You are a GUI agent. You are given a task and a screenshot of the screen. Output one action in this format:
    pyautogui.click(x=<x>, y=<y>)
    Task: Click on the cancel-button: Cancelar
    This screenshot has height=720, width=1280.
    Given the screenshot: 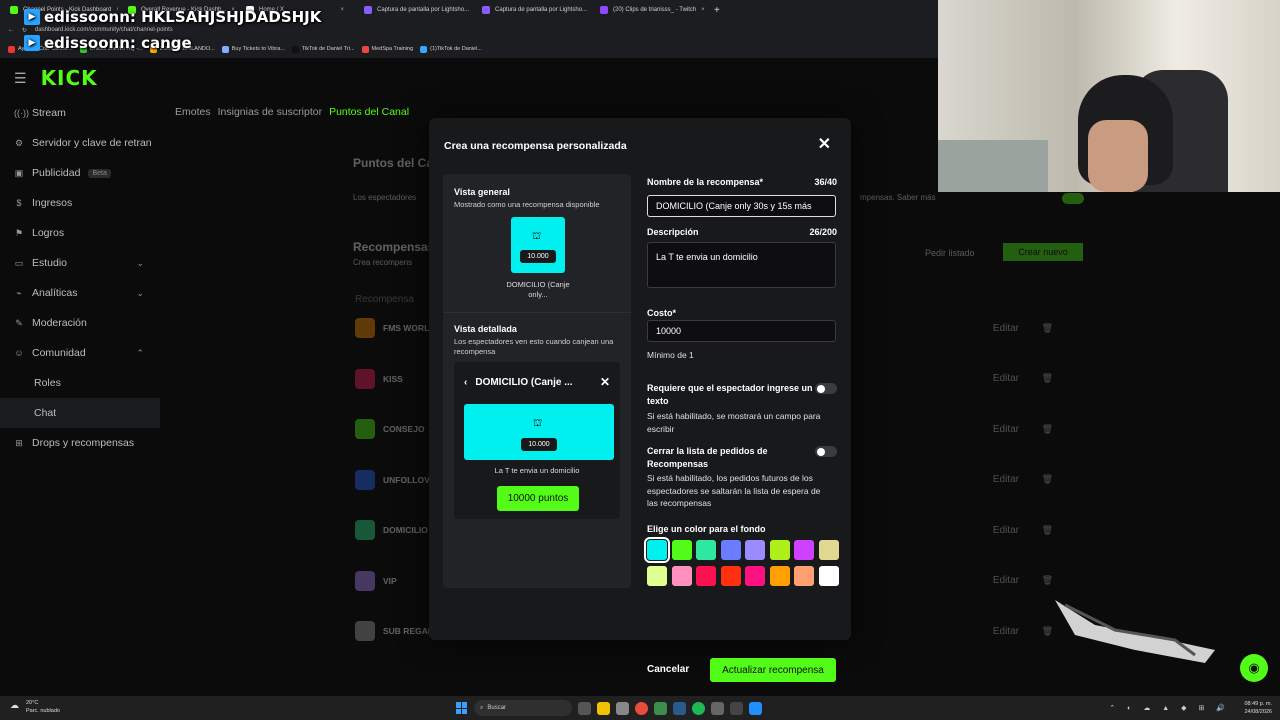 What is the action you would take?
    pyautogui.click(x=668, y=669)
    